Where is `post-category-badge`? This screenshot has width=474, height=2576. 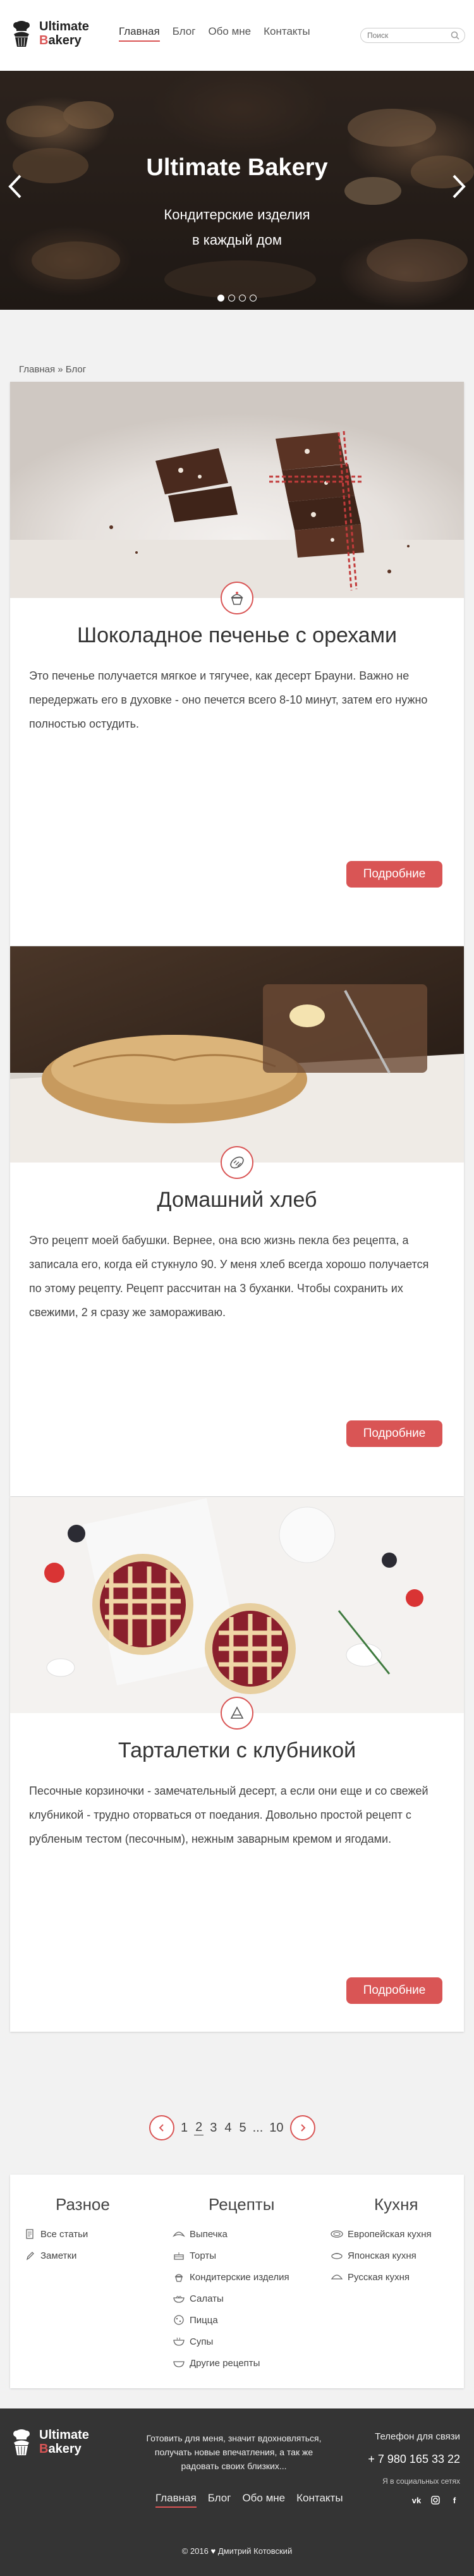
post-category-badge is located at coordinates (237, 1162).